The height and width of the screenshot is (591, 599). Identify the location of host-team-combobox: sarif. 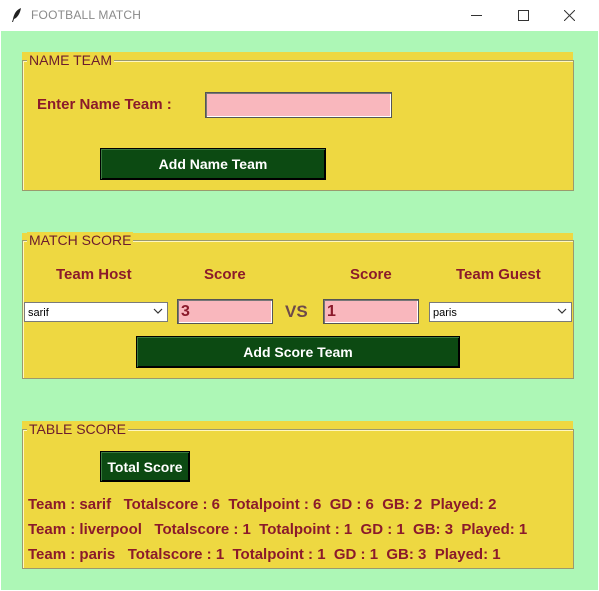
(96, 312).